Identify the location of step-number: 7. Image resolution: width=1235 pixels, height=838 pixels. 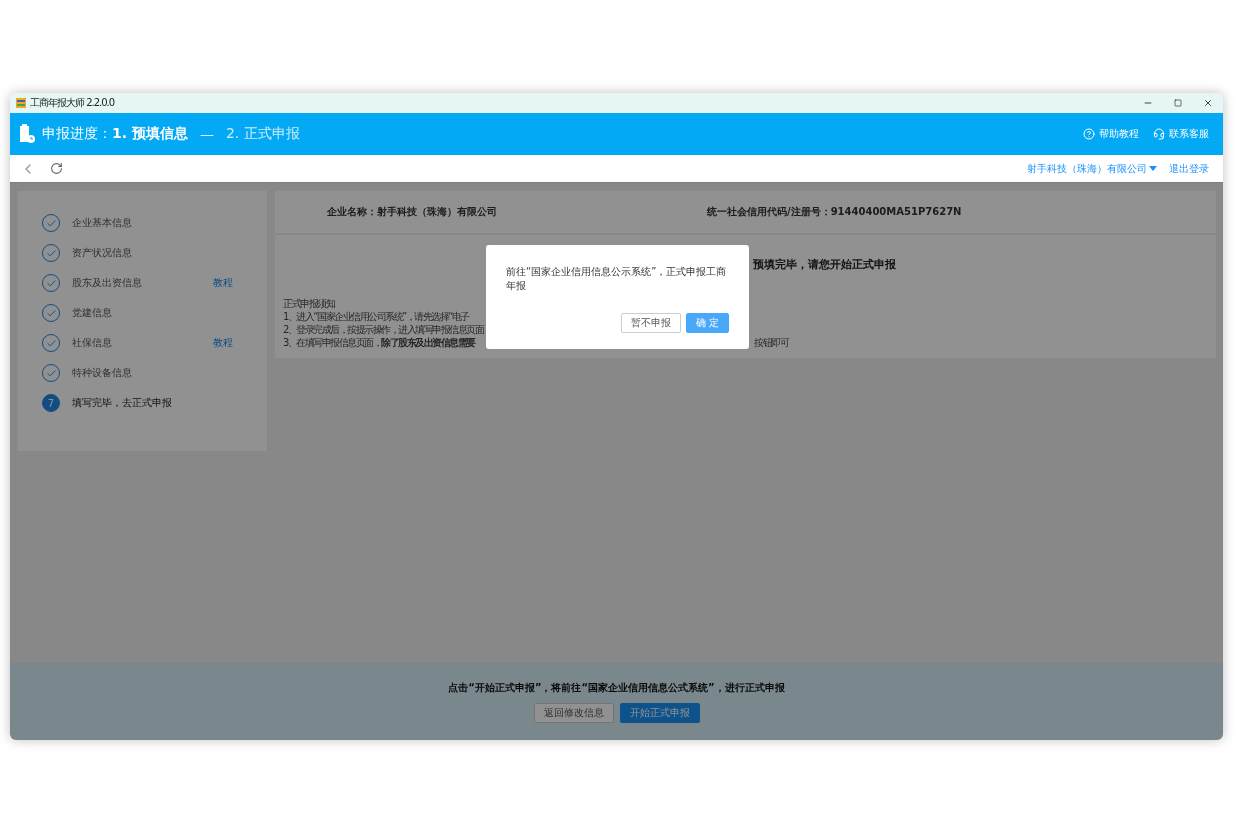
(51, 403).